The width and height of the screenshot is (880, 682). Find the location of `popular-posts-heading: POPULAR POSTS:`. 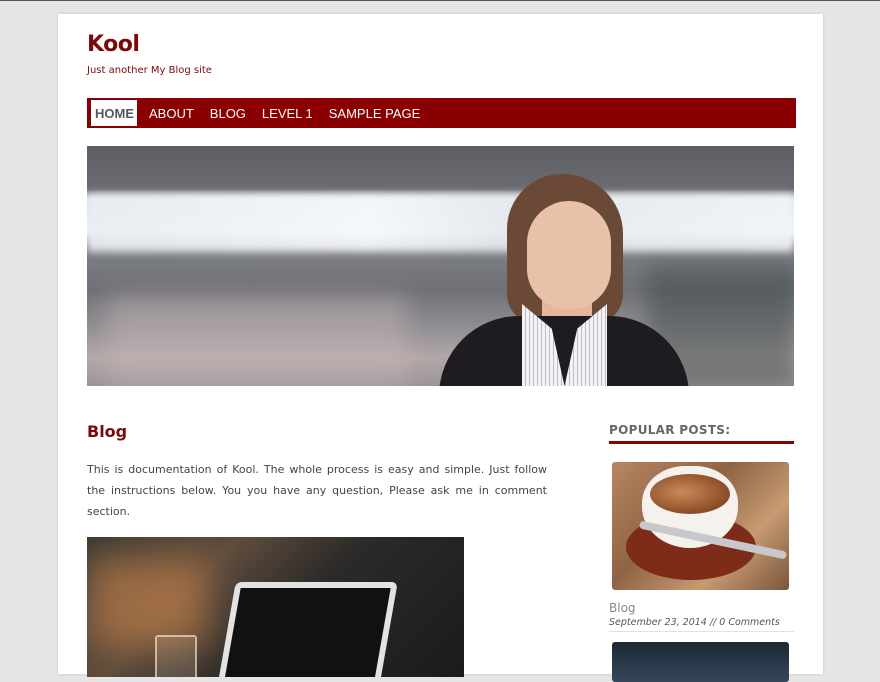

popular-posts-heading: POPULAR POSTS: is located at coordinates (701, 433).